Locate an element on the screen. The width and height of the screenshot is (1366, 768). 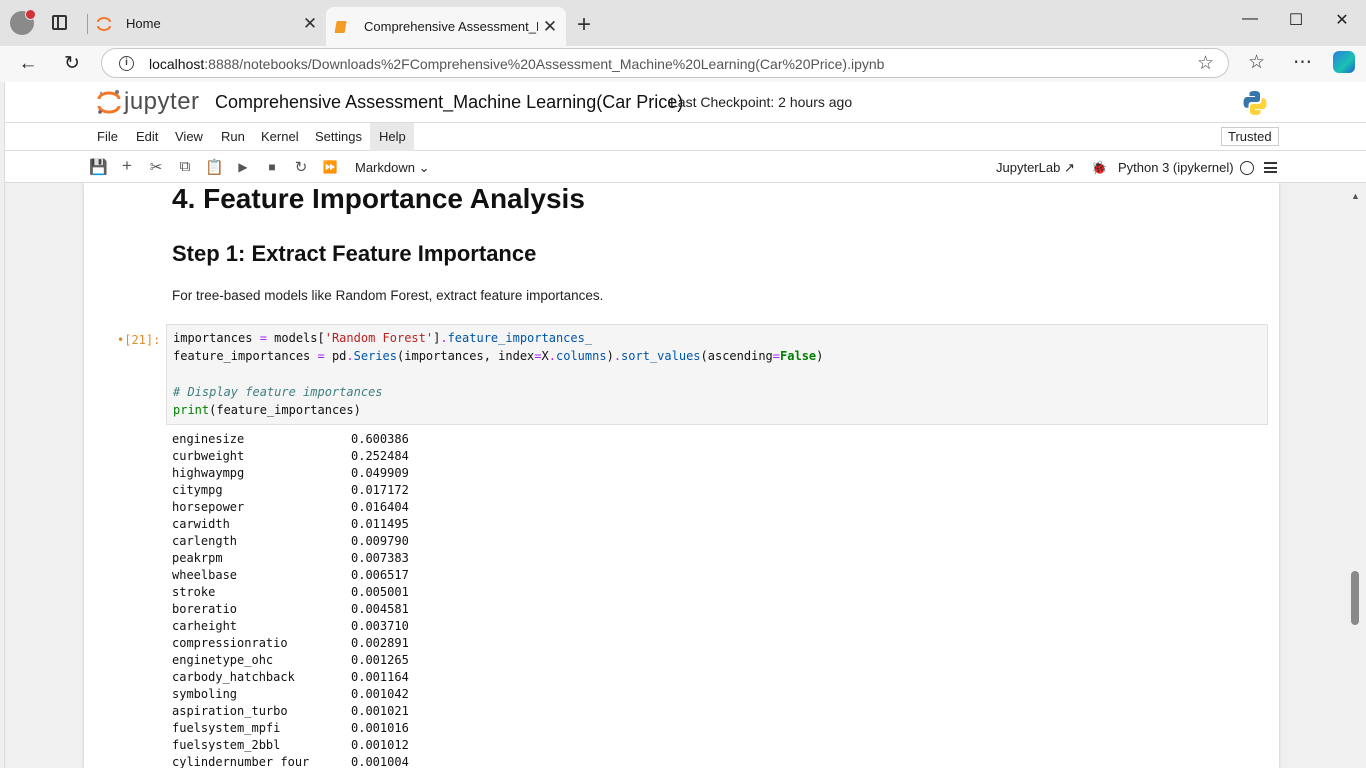
feature-value: 0.001016 is located at coordinates (380, 728).